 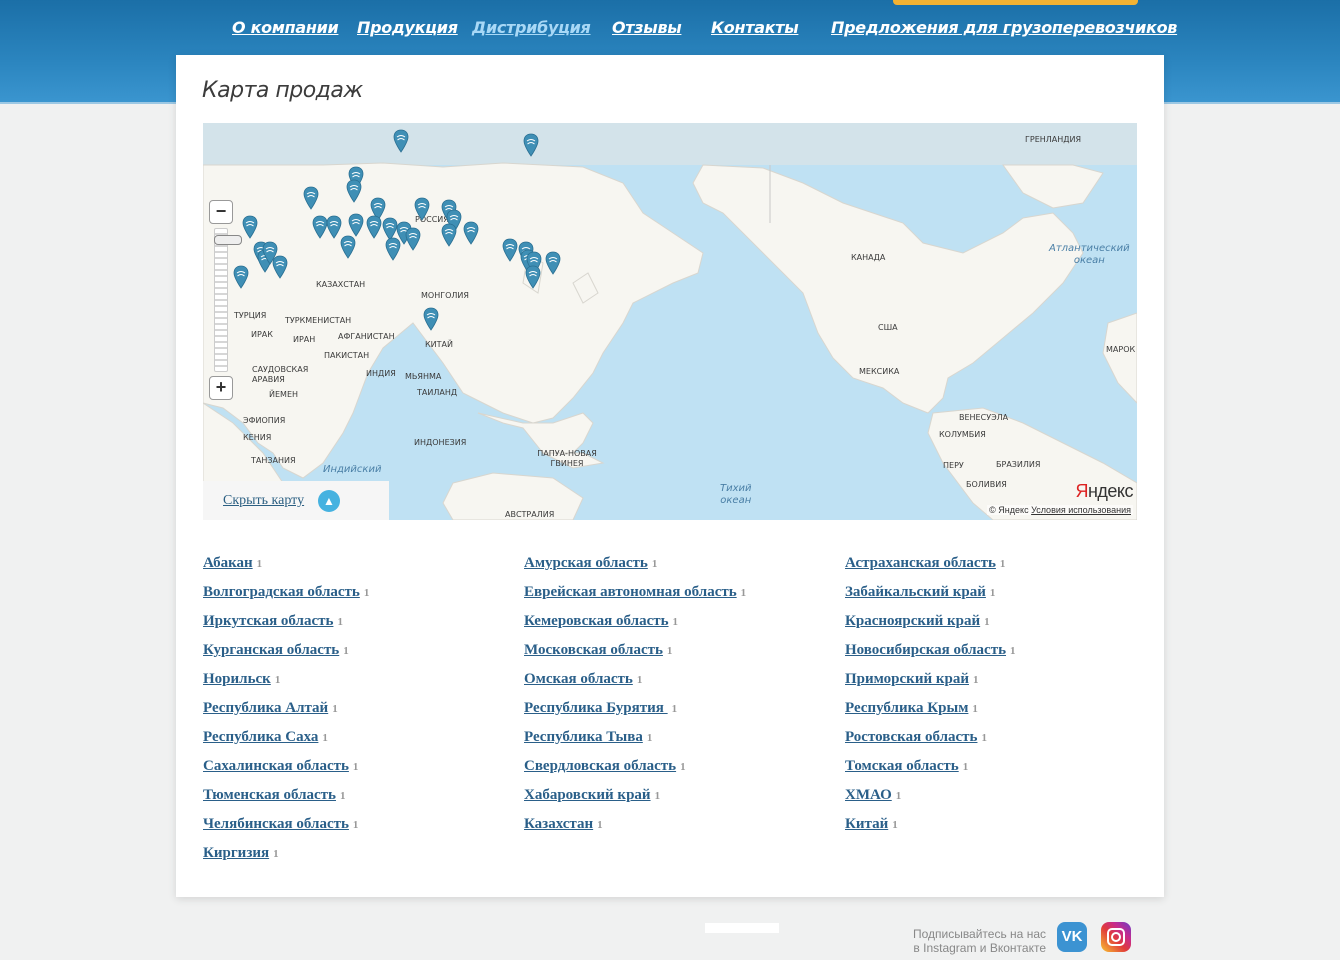 What do you see at coordinates (221, 388) in the screenshot?
I see `zoom-in-button: +` at bounding box center [221, 388].